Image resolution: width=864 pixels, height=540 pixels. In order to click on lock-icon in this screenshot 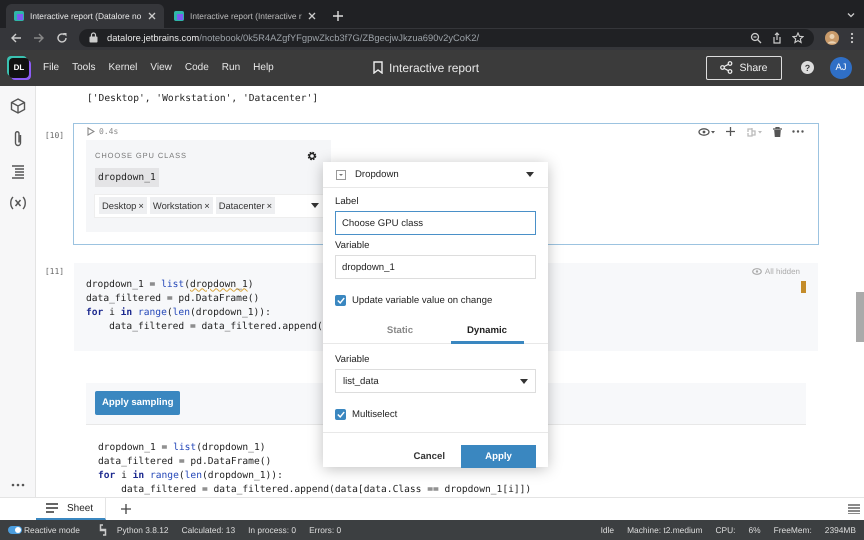, I will do `click(93, 38)`.